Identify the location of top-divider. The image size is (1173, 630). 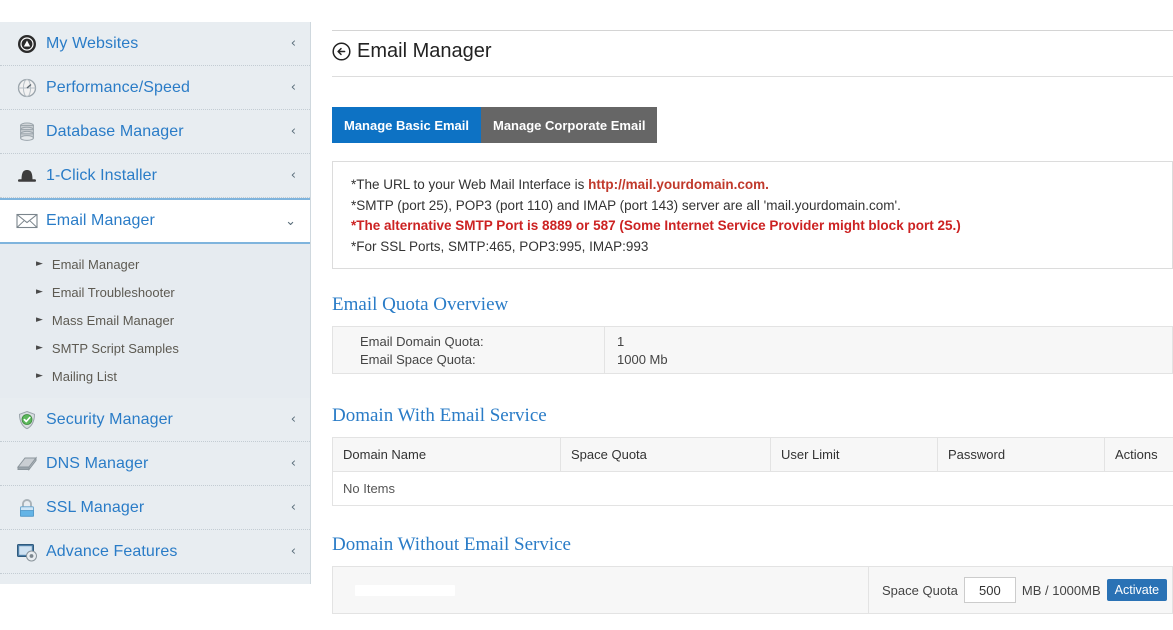
(752, 30).